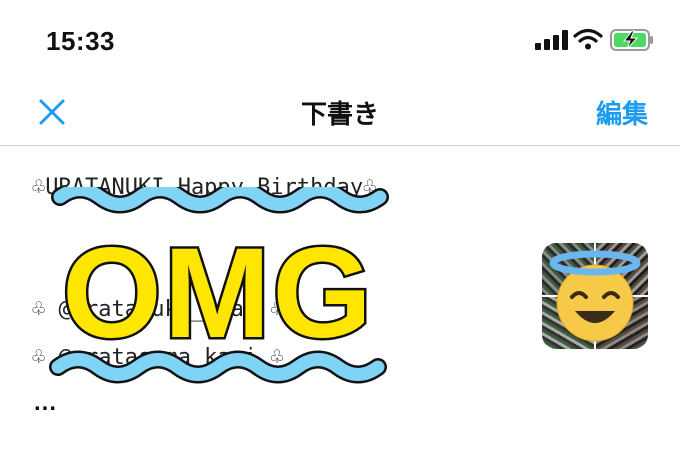 This screenshot has height=458, width=680. Describe the element at coordinates (588, 39) in the screenshot. I see `wifi-icon` at that location.